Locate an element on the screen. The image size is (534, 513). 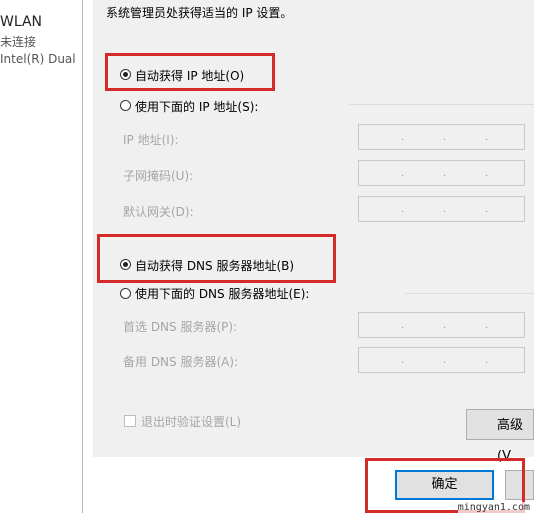
ip-group-line is located at coordinates (441, 104).